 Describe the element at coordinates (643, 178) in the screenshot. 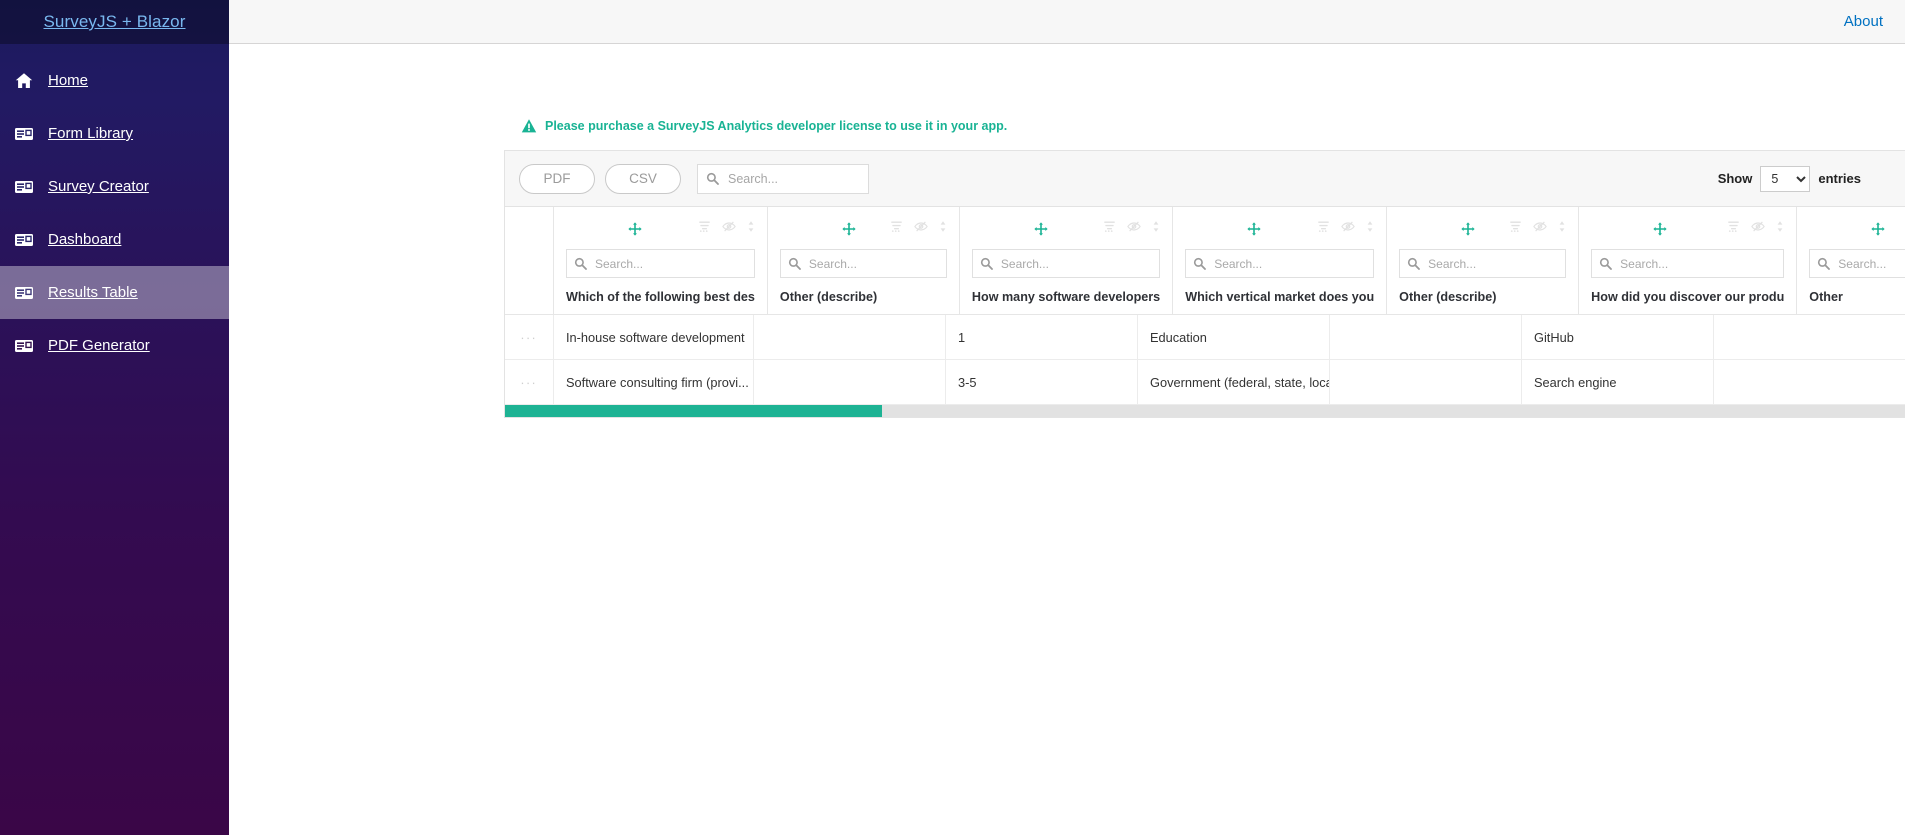

I see `export-csv-button: CSV` at that location.